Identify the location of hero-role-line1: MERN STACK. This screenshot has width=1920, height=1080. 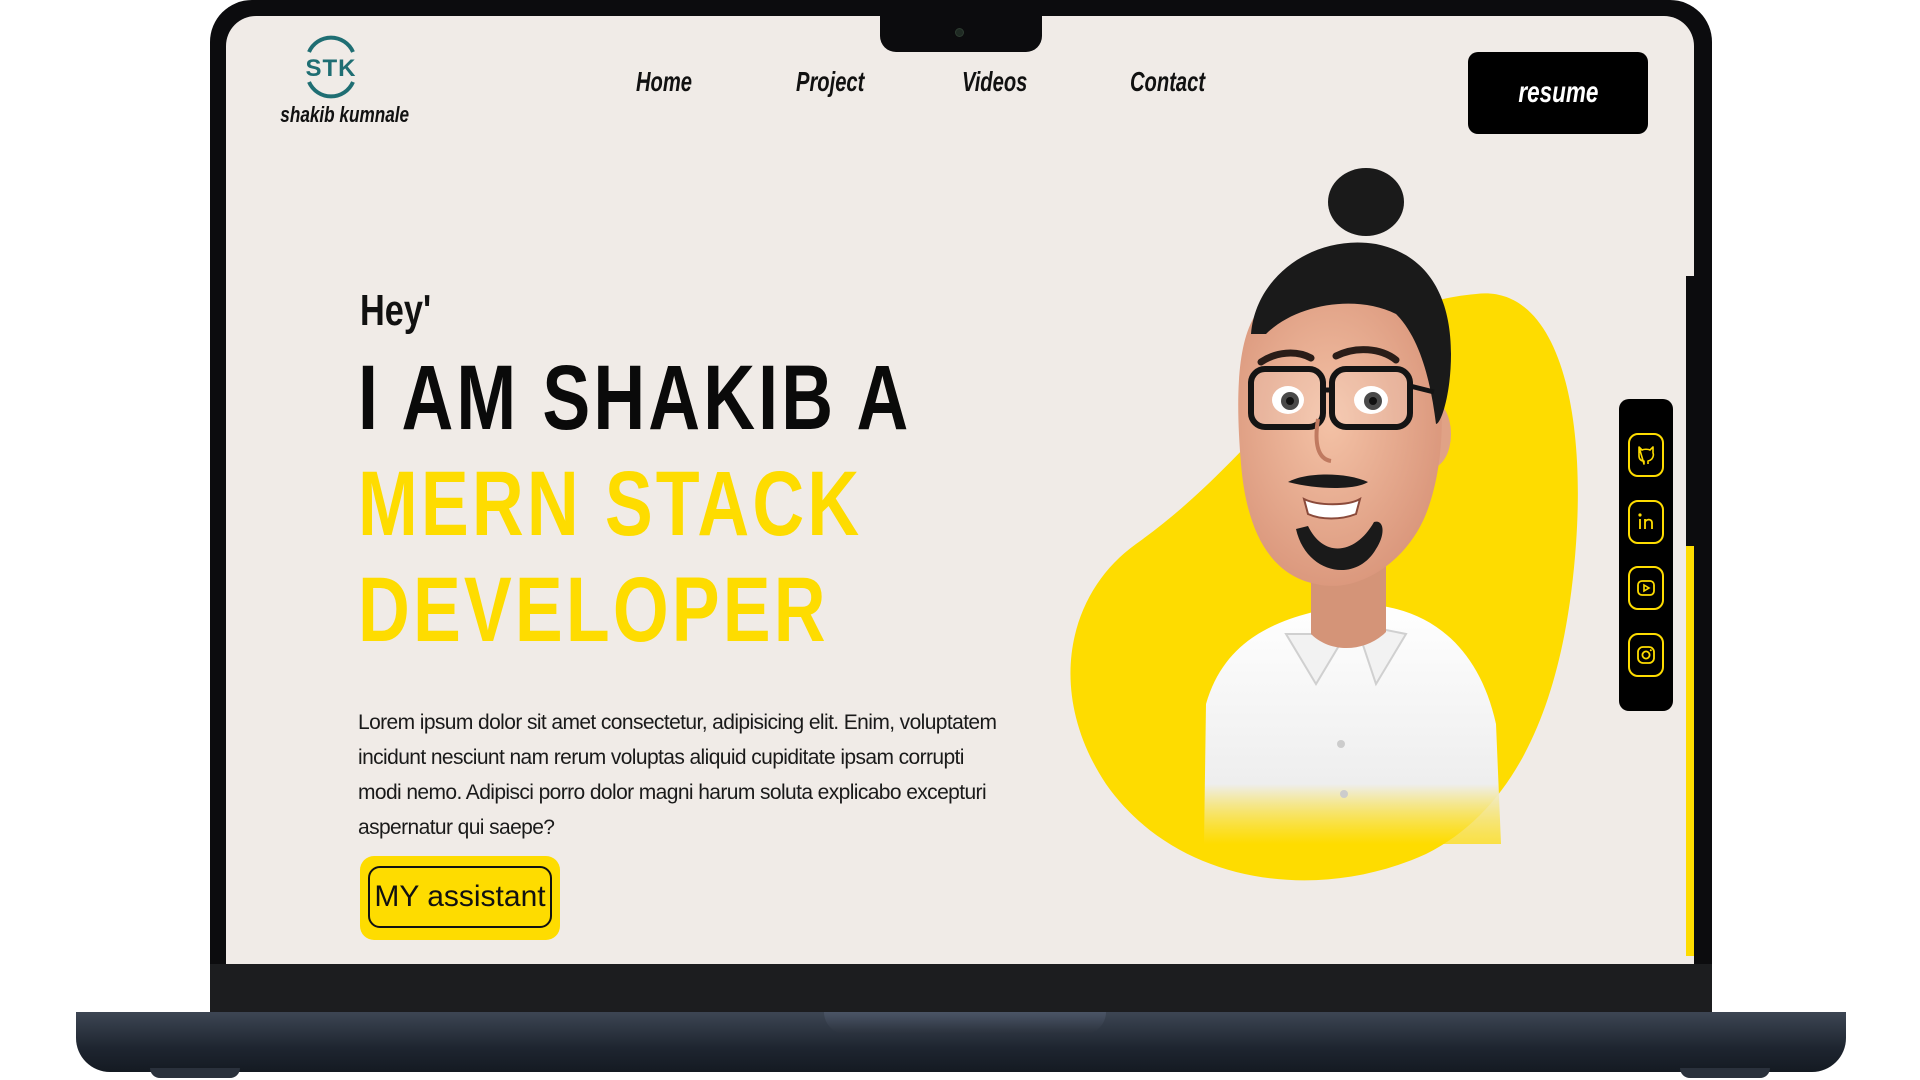
(610, 504).